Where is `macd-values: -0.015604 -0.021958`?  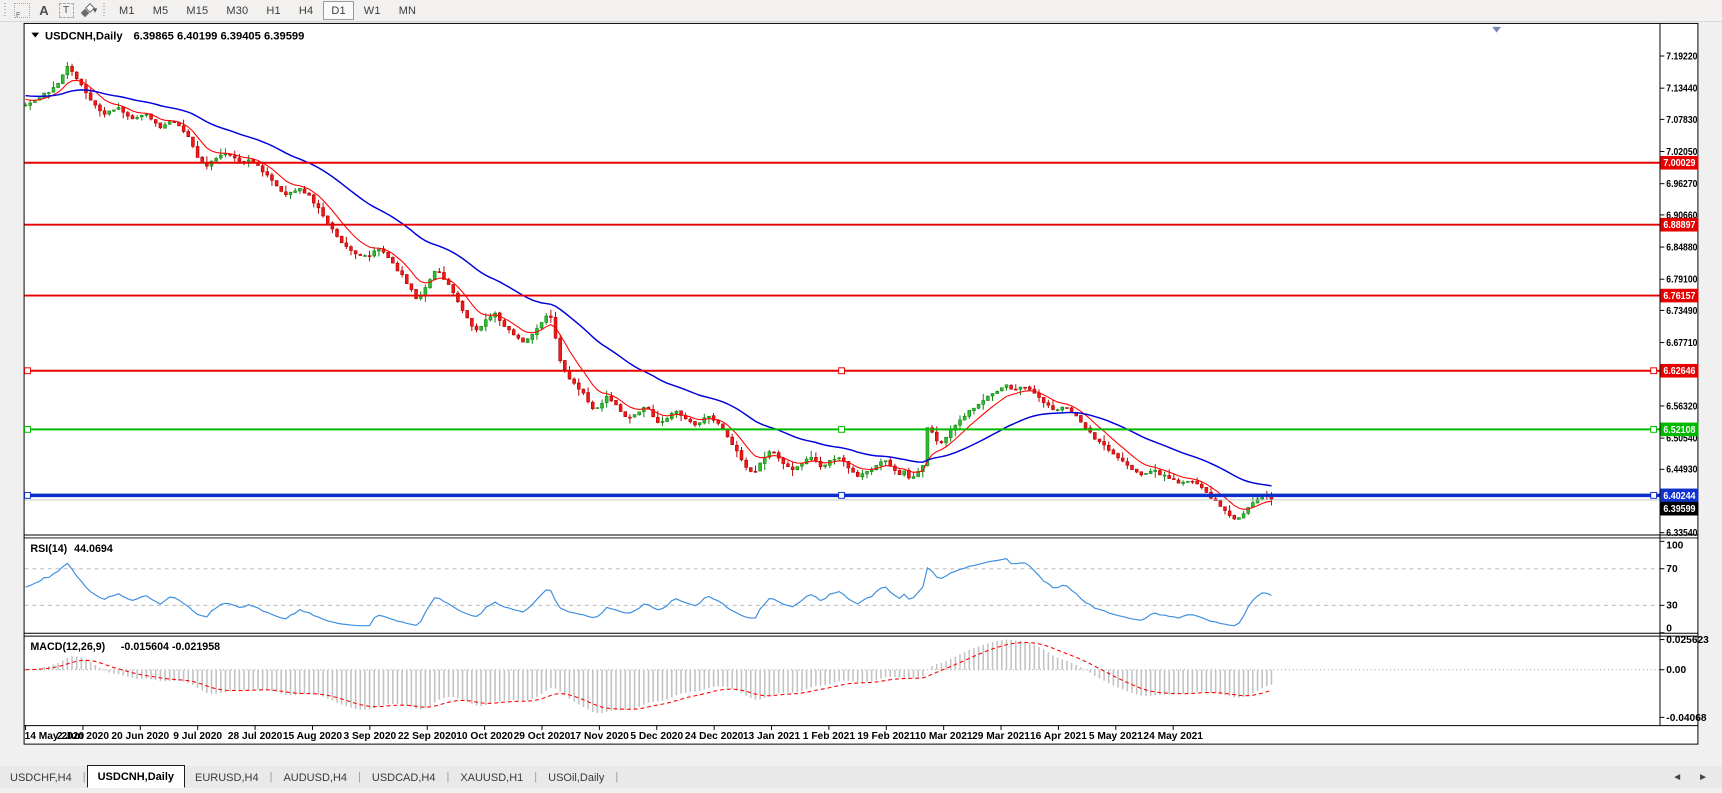 macd-values: -0.015604 -0.021958 is located at coordinates (170, 647).